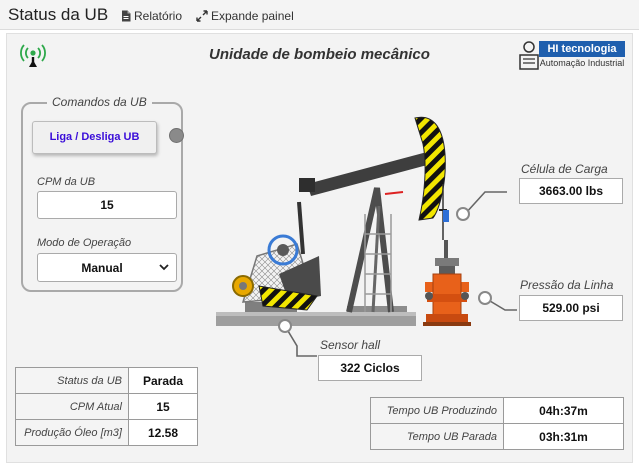  What do you see at coordinates (319, 15) in the screenshot?
I see `top-bar: Status da UB Relatório Expande painel` at bounding box center [319, 15].